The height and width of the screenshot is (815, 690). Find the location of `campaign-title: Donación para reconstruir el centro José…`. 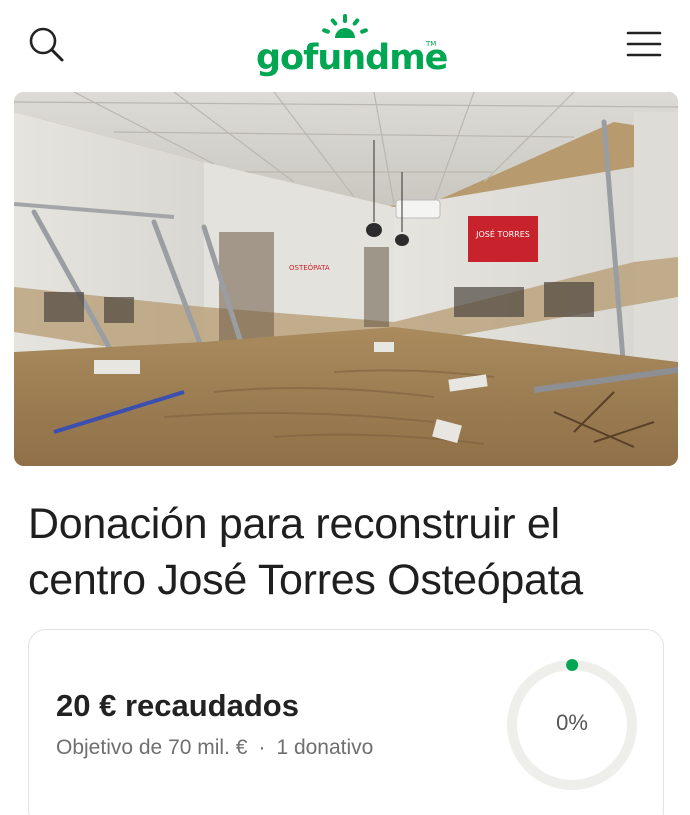

campaign-title: Donación para reconstruir el centro José… is located at coordinates (348, 552).